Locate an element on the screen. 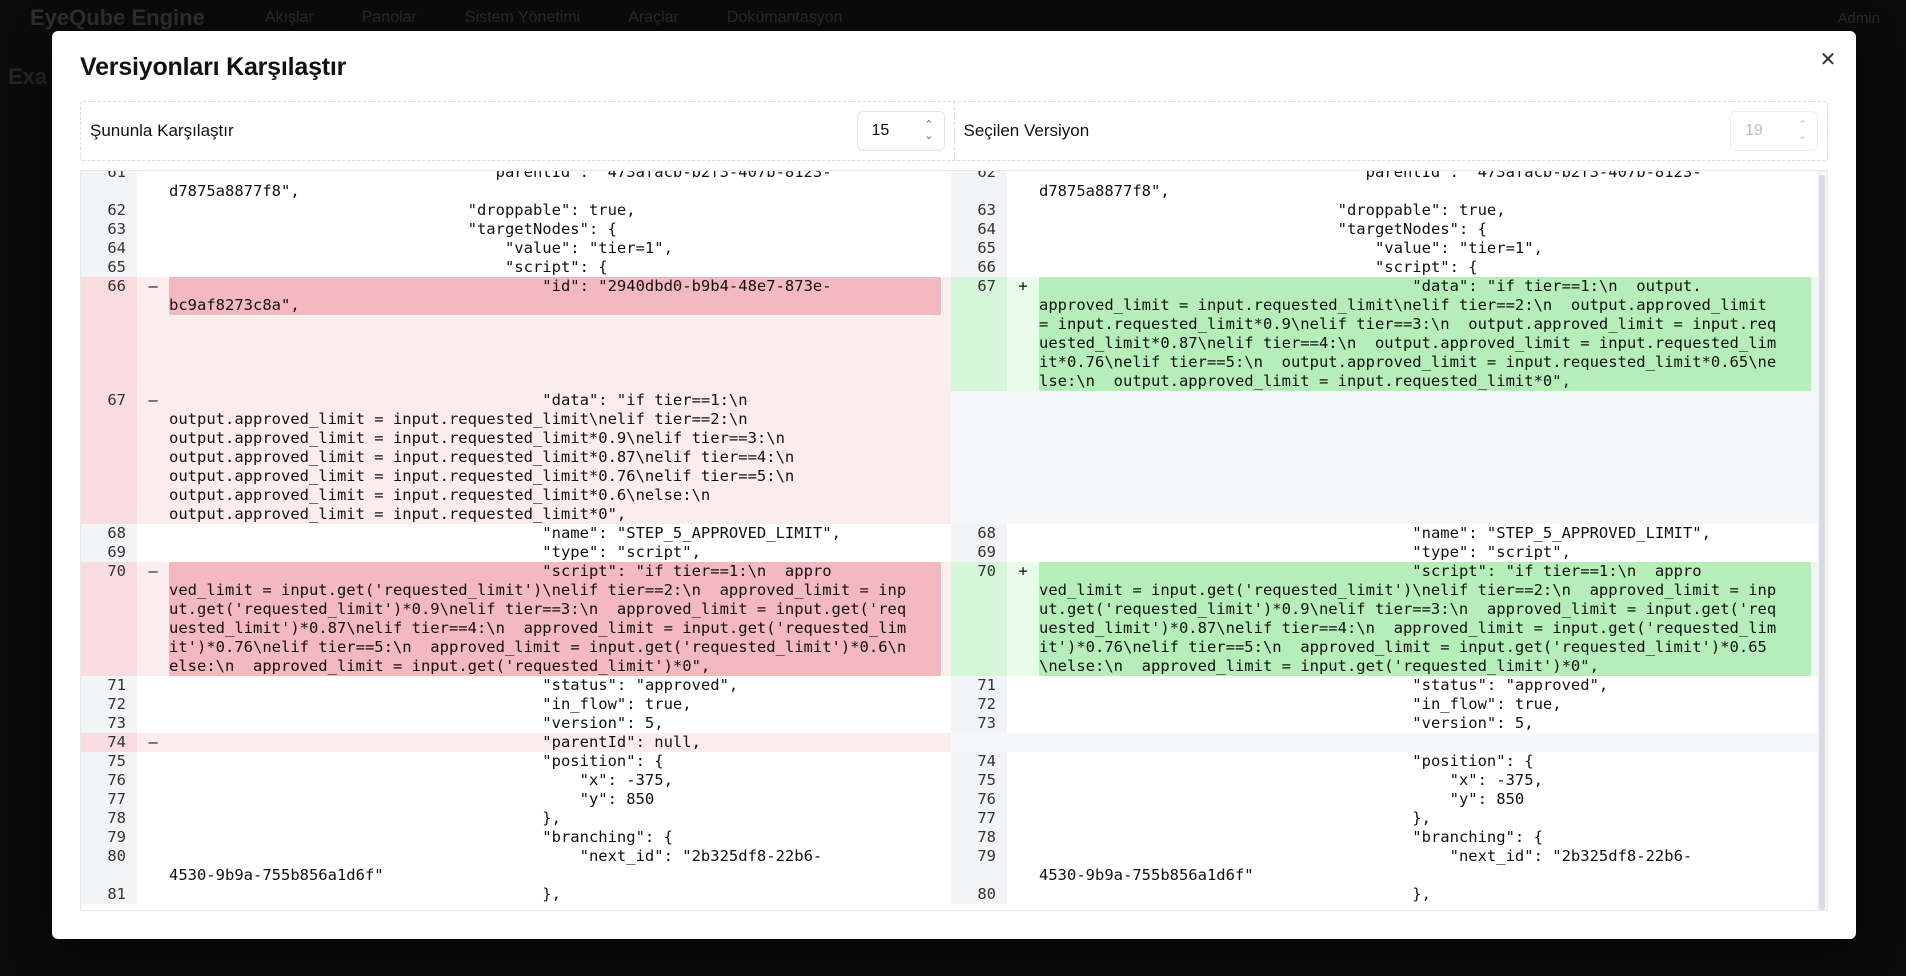 The width and height of the screenshot is (1906, 976). line-number: 68 is located at coordinates (109, 533).